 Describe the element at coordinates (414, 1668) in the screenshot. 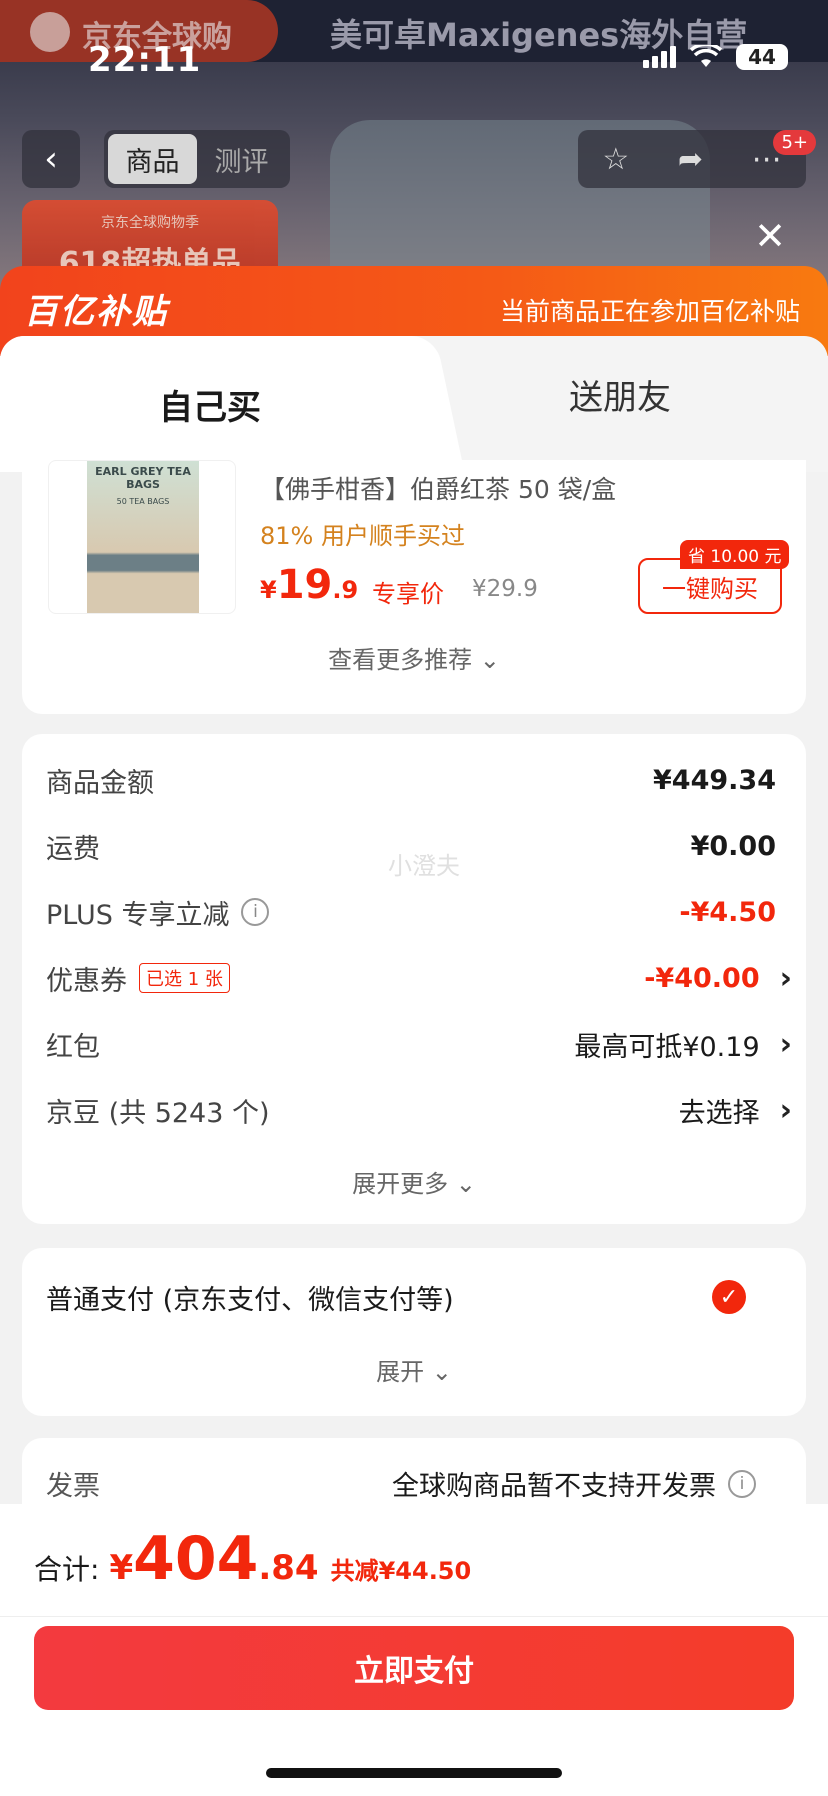

I see `pay-now-button: 立即支付` at that location.